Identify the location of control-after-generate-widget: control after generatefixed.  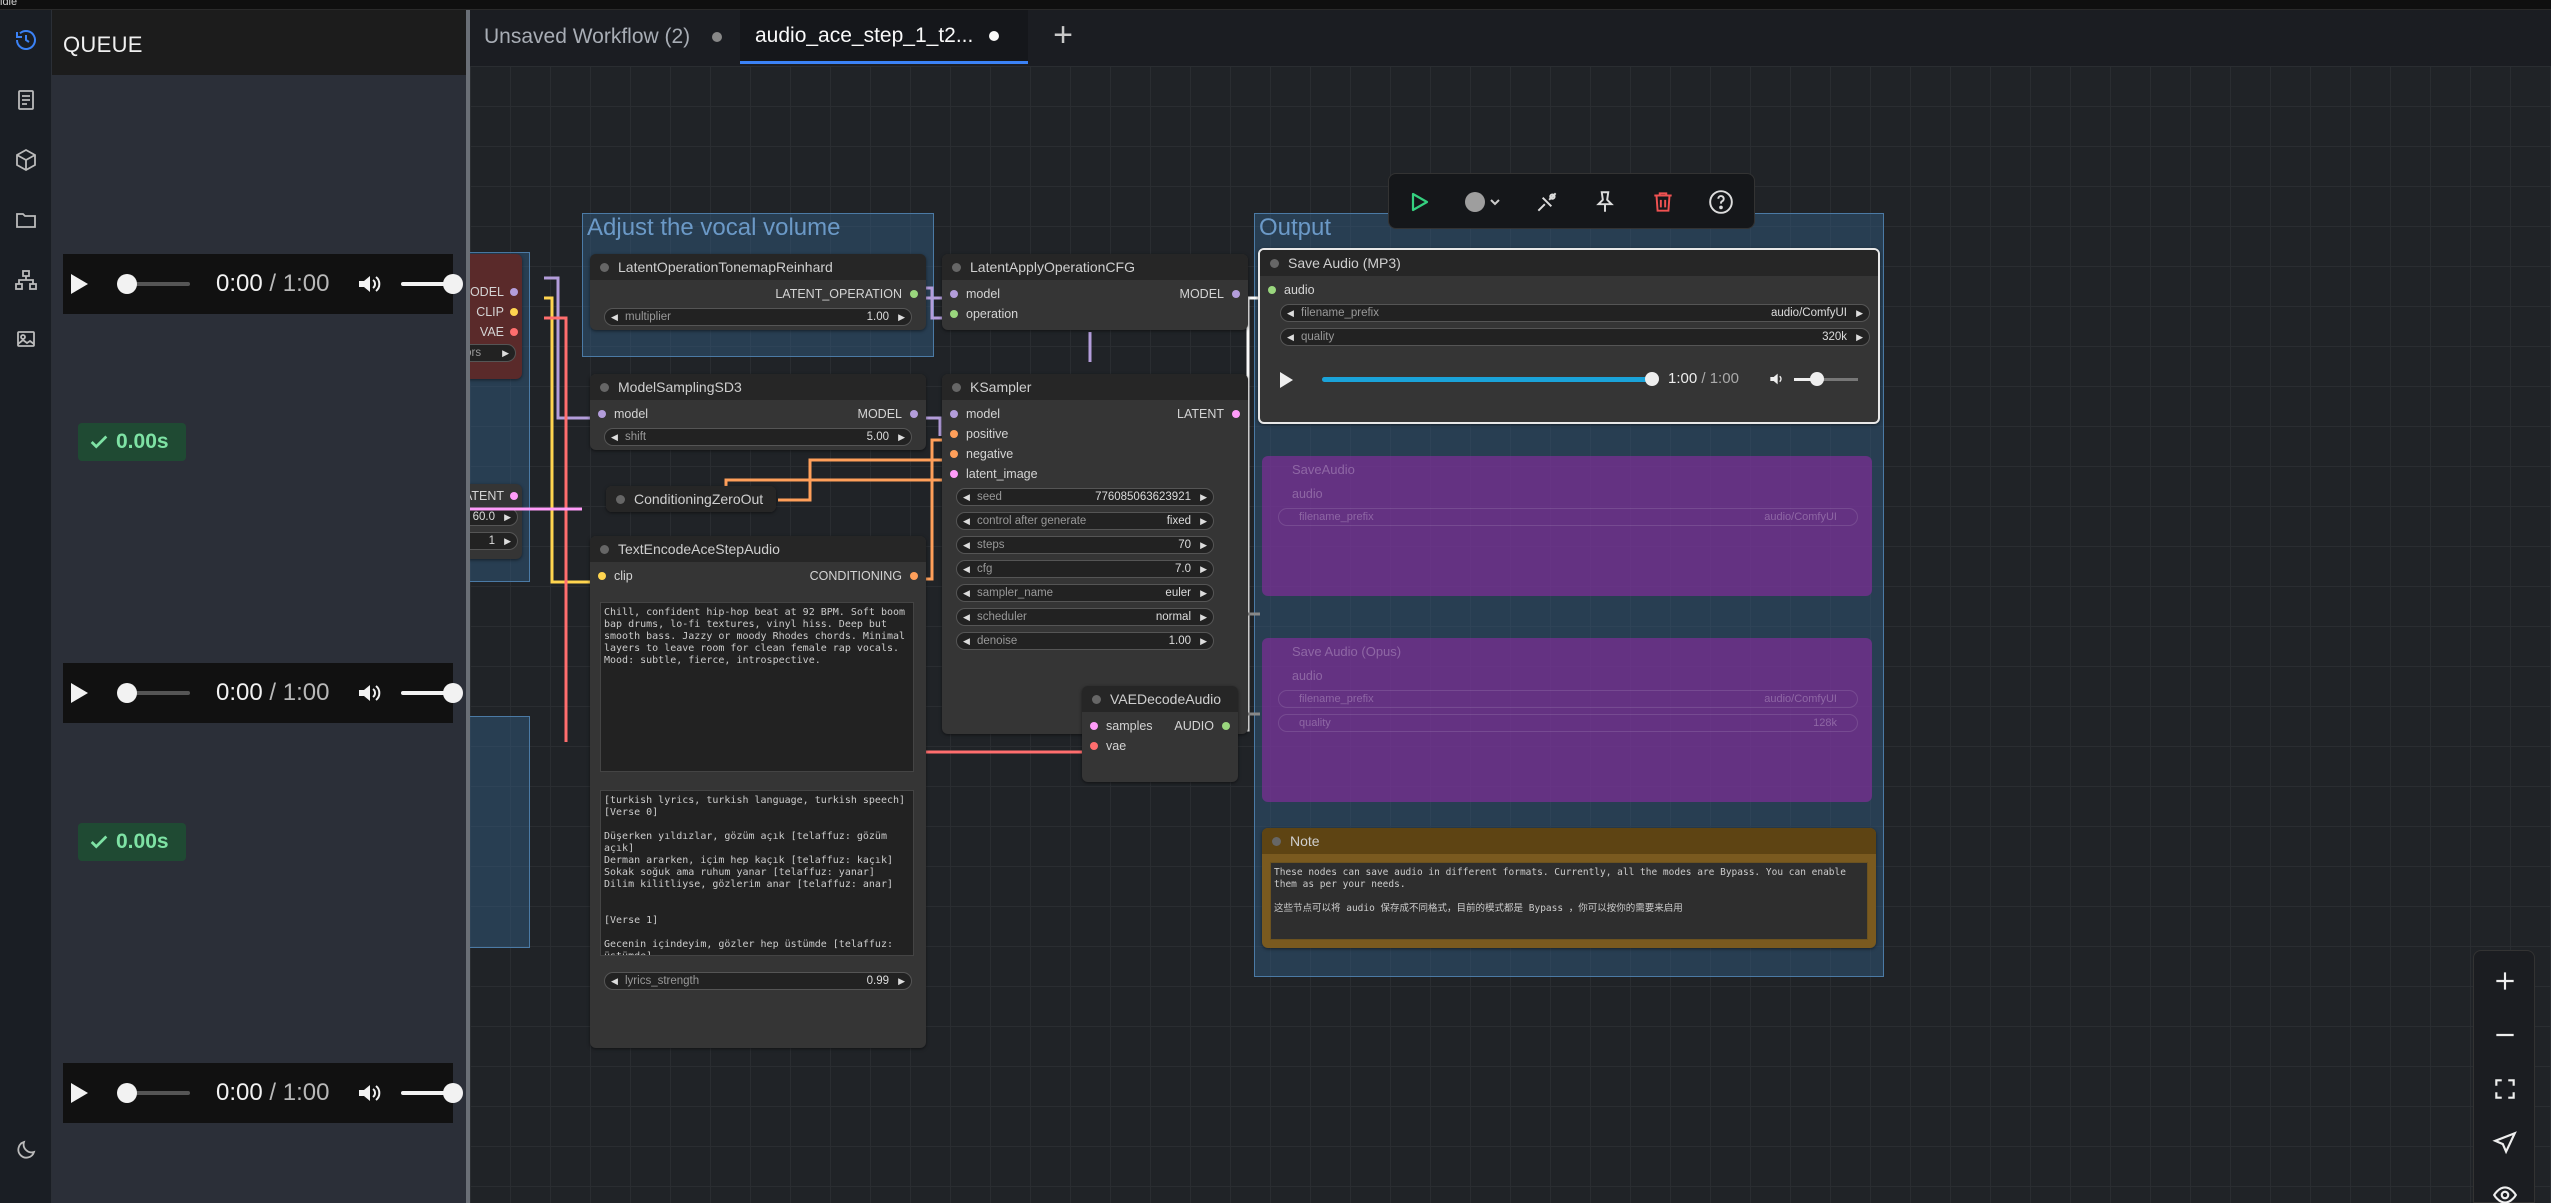
(1085, 521).